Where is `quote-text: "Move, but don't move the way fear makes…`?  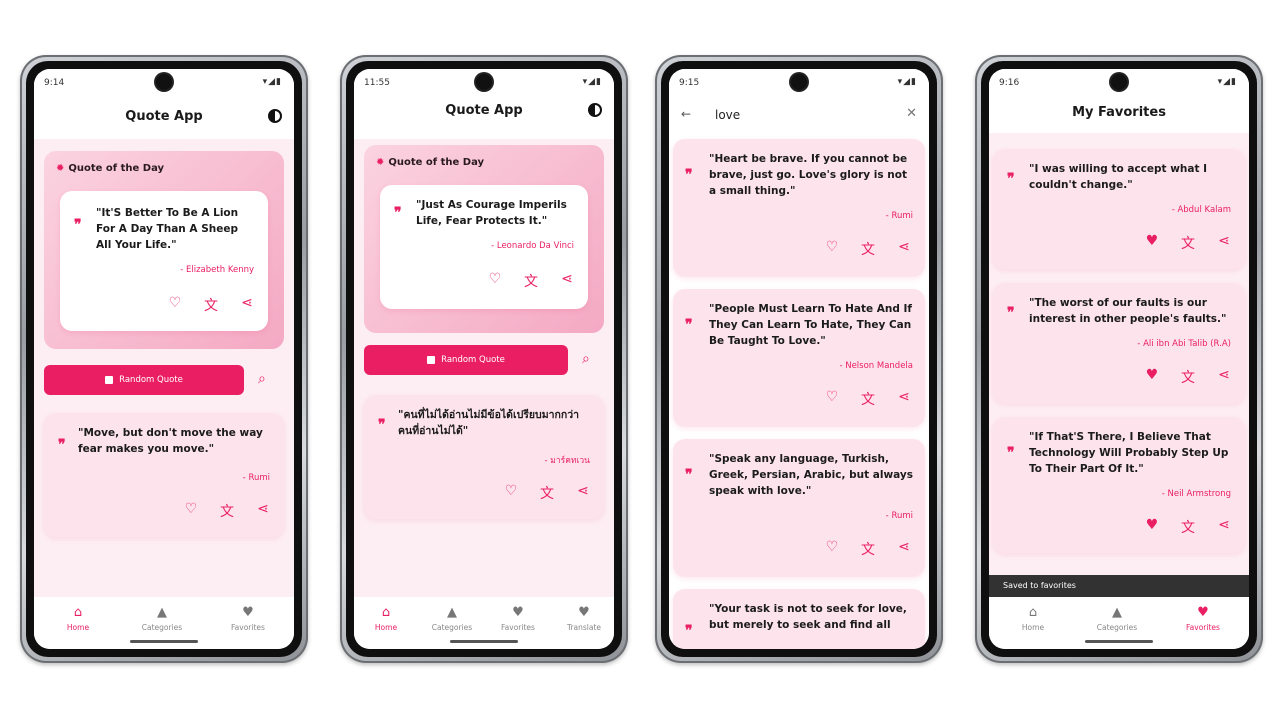
quote-text: "Move, but don't move the way fear makes… is located at coordinates (170, 441).